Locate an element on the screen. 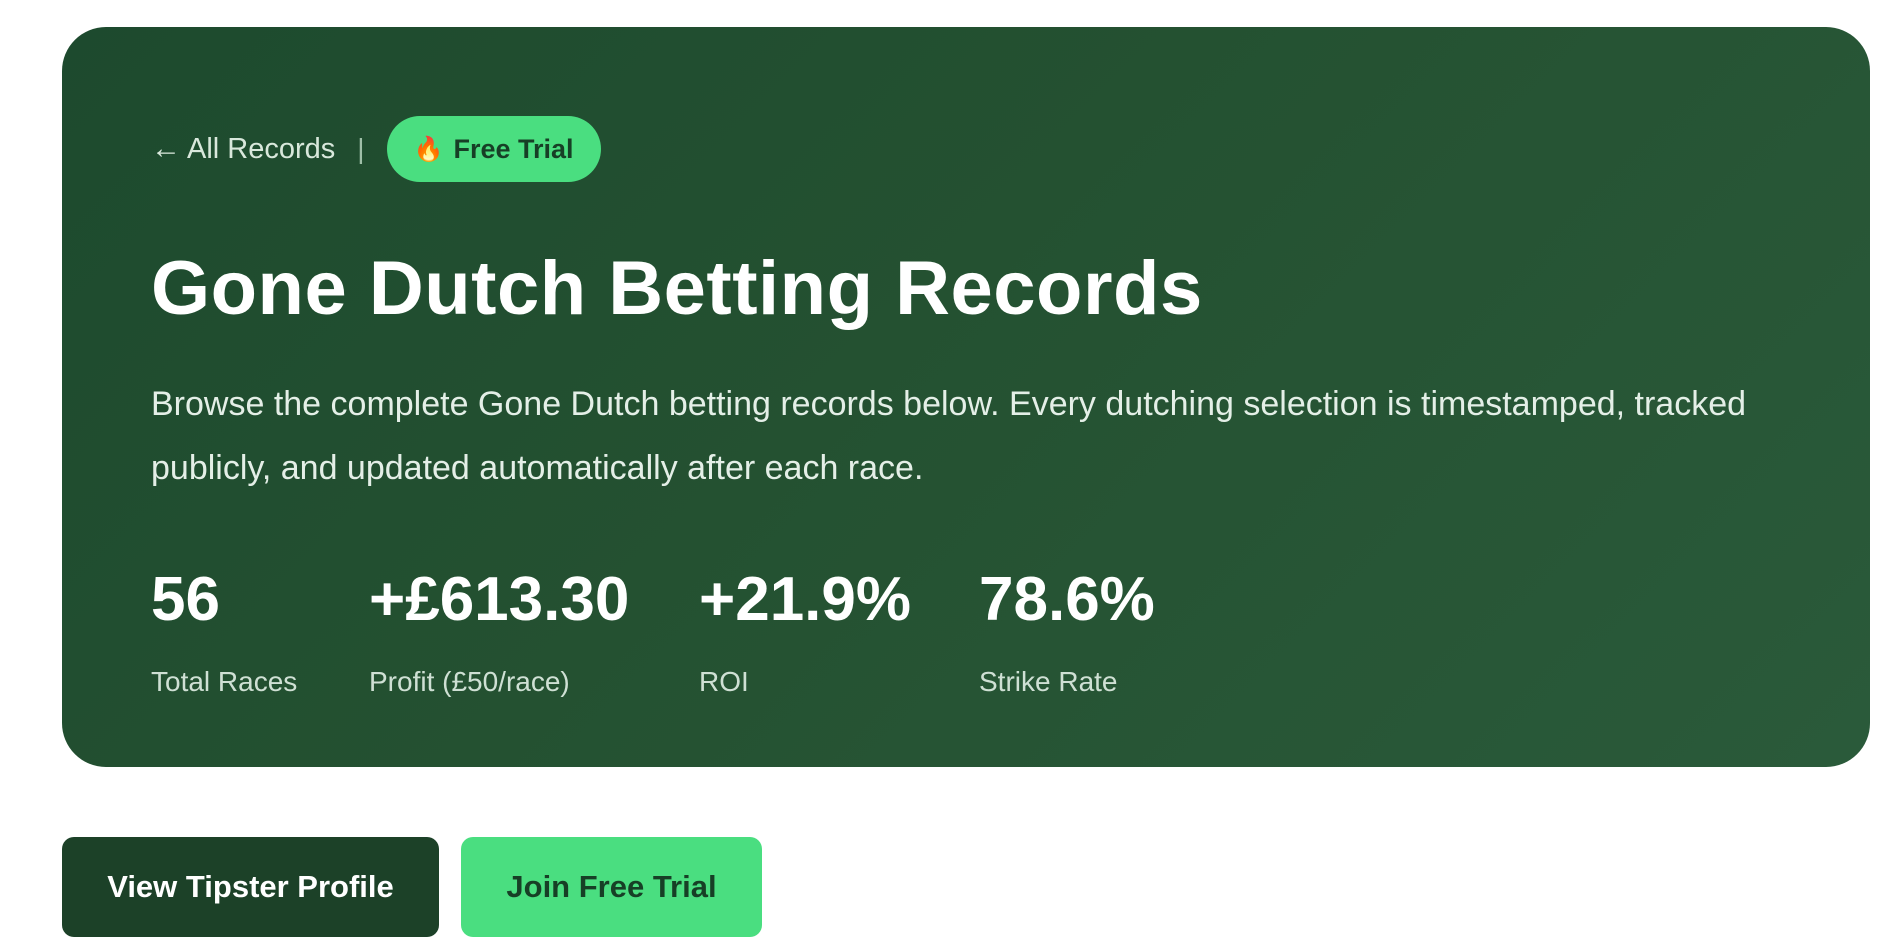 The width and height of the screenshot is (1893, 951). stat-value: +£613.30 is located at coordinates (499, 599).